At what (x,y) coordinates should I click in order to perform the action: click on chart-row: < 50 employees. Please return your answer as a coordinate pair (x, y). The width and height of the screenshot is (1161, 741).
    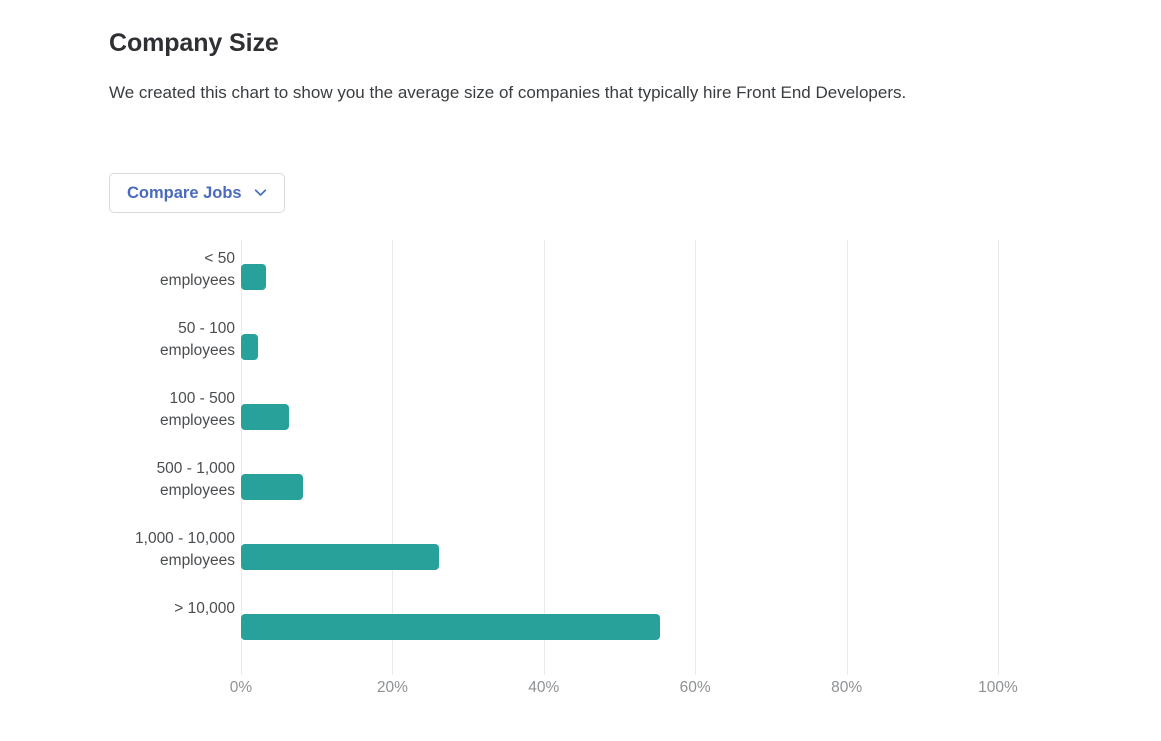
    Looking at the image, I should click on (579, 275).